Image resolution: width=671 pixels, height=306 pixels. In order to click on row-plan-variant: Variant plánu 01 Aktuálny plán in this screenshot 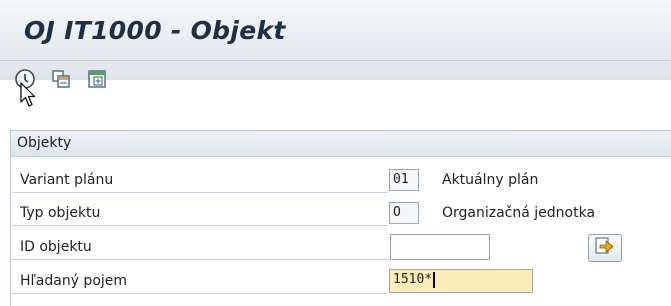, I will do `click(332, 181)`.